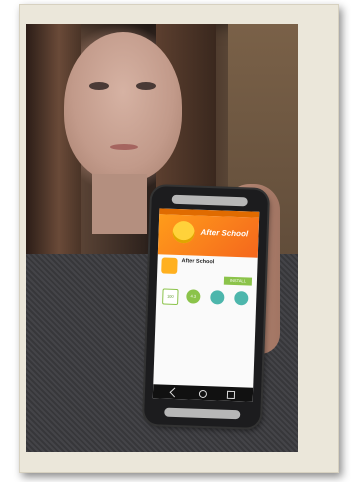 This screenshot has width=351, height=482. Describe the element at coordinates (202, 413) in the screenshot. I see `bottom-speaker` at that location.